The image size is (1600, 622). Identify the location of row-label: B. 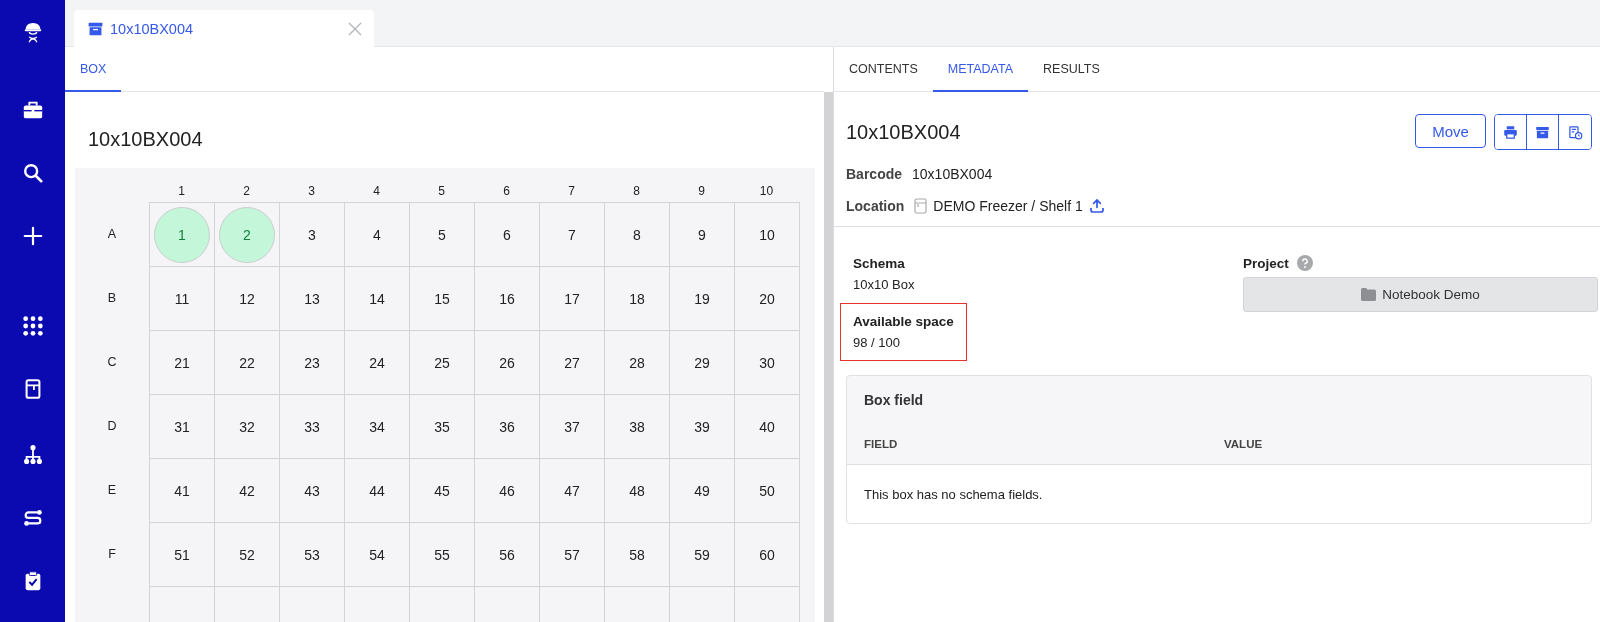
(112, 298).